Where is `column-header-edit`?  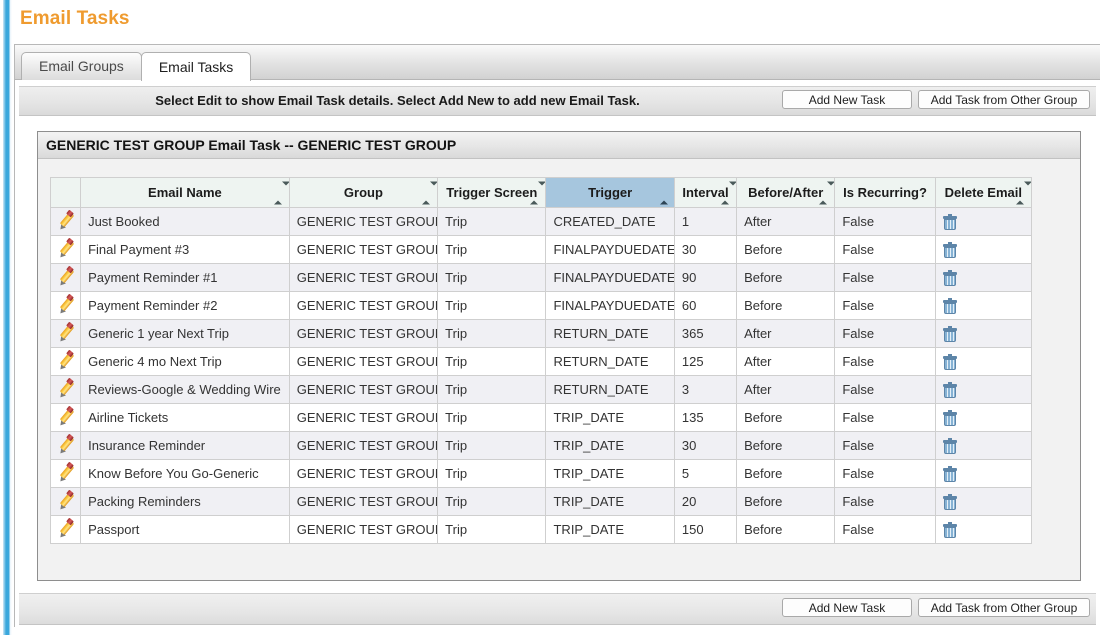 column-header-edit is located at coordinates (65, 192).